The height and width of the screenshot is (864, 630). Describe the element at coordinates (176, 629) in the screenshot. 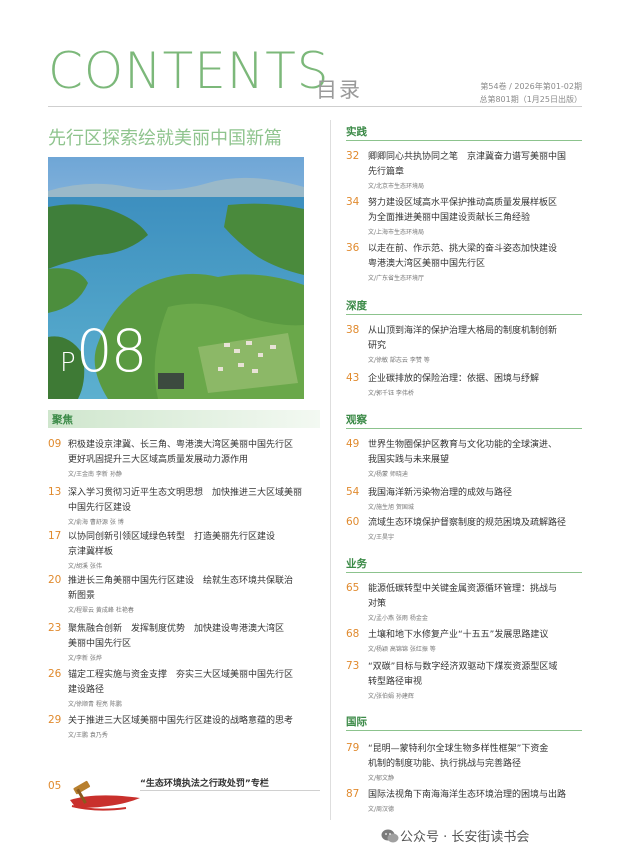

I see `title-line: 聚焦融合创新 发挥制度优势 加快建设粤港澳大湾区` at that location.